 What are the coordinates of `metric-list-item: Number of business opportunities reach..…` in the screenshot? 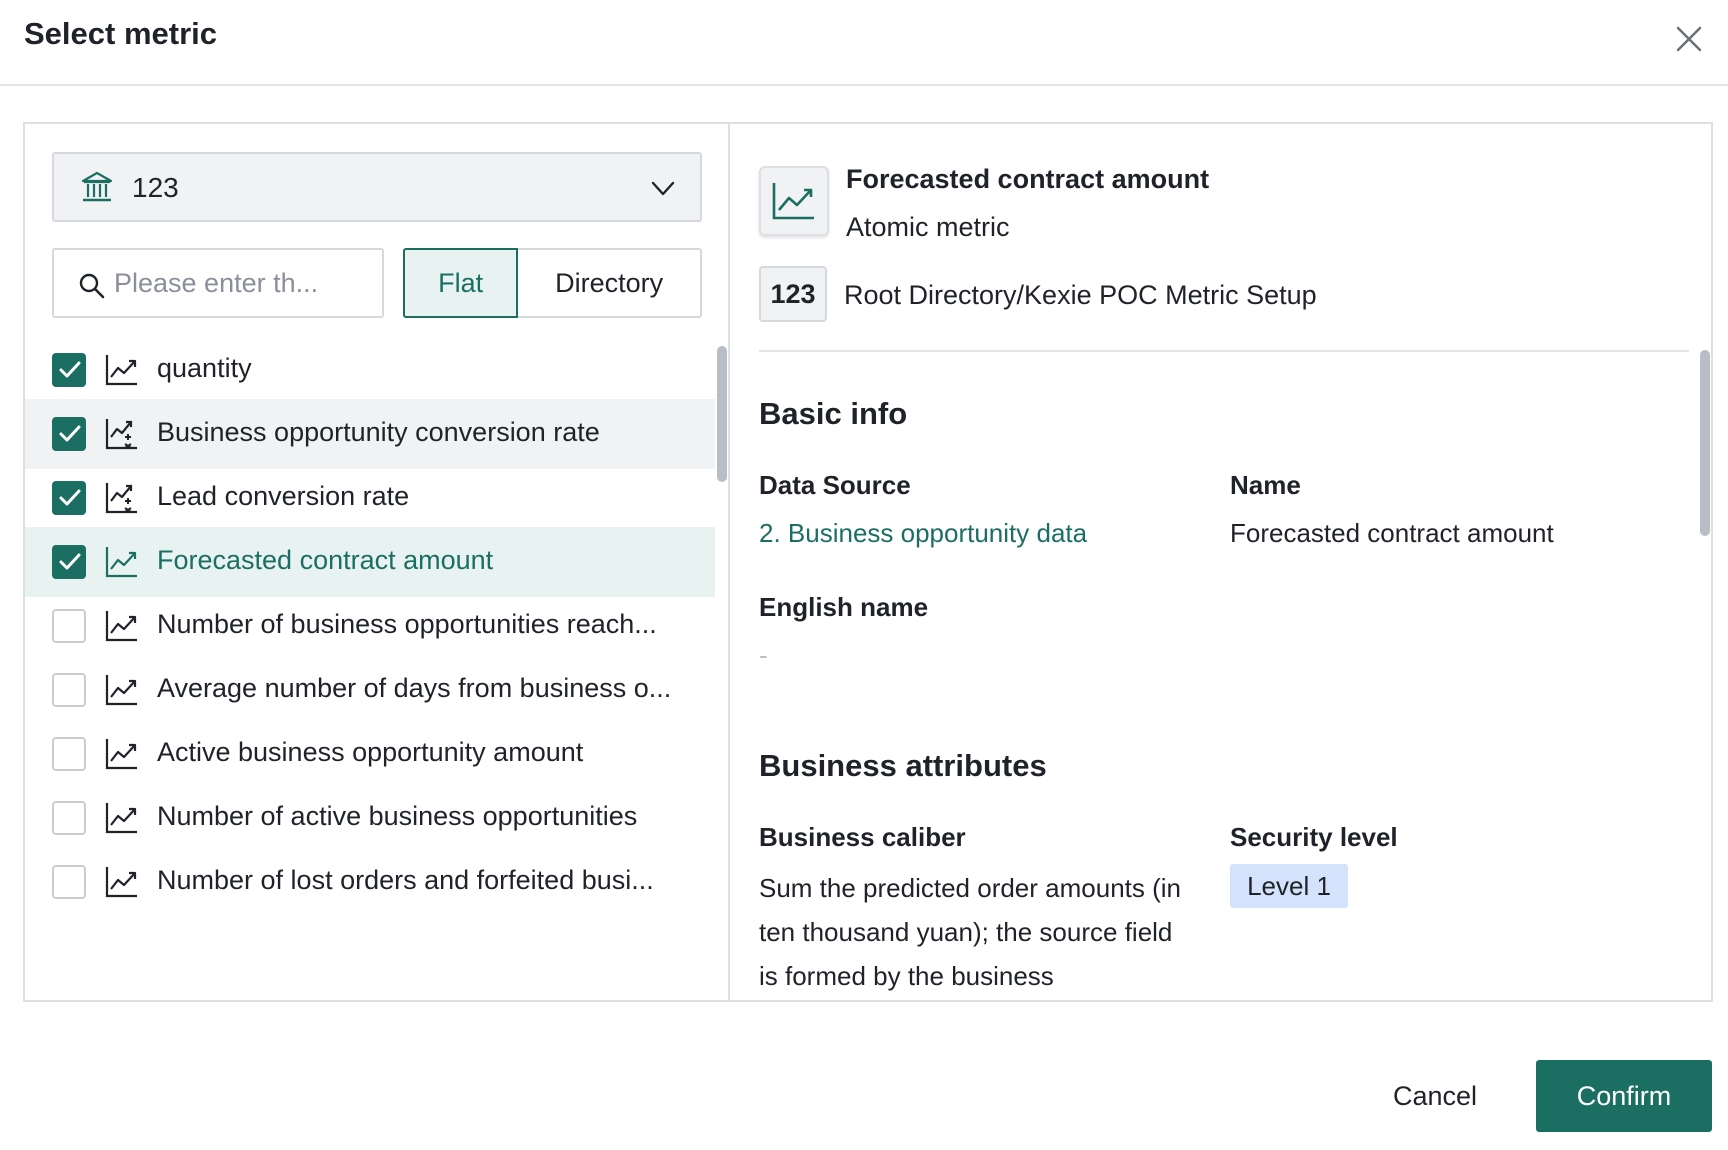 It's located at (370, 626).